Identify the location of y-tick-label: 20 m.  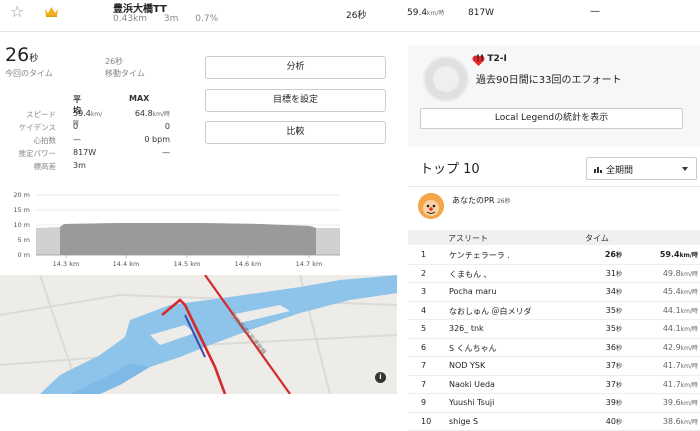
(21, 195).